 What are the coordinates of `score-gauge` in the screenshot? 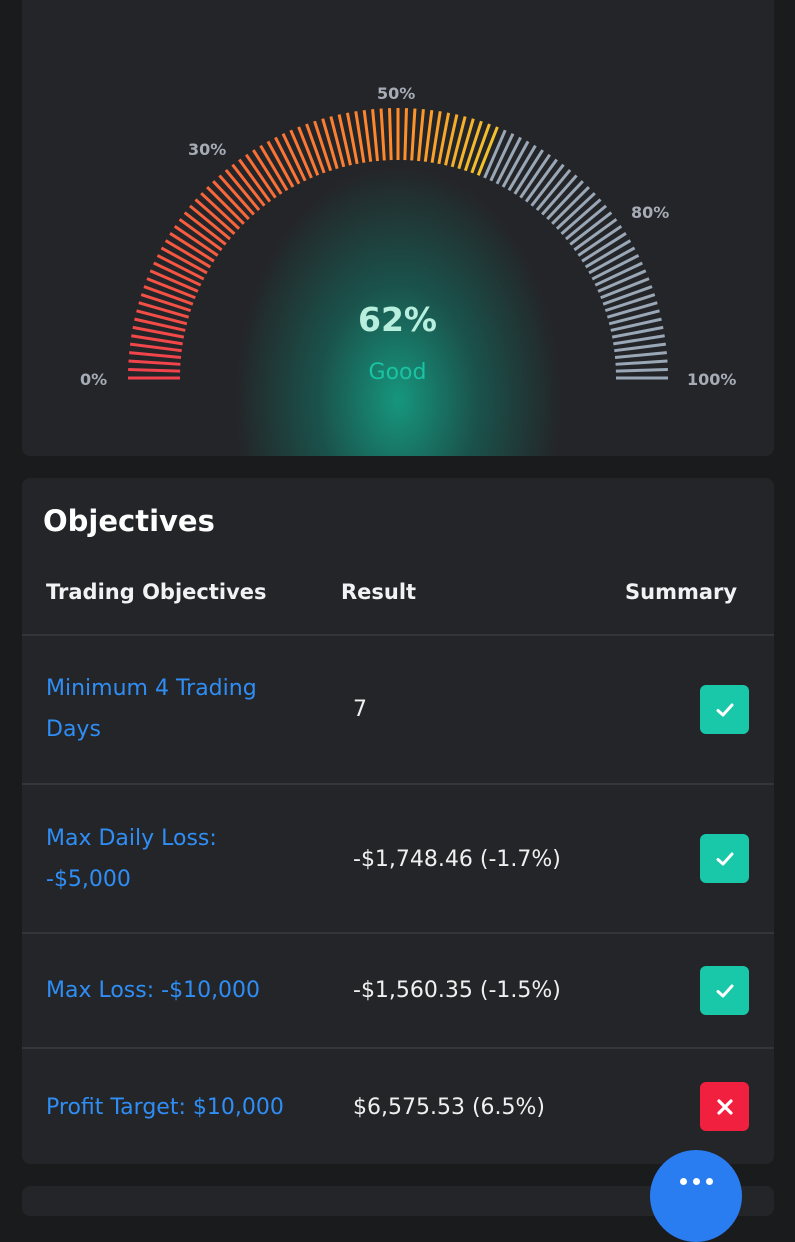 It's located at (398, 244).